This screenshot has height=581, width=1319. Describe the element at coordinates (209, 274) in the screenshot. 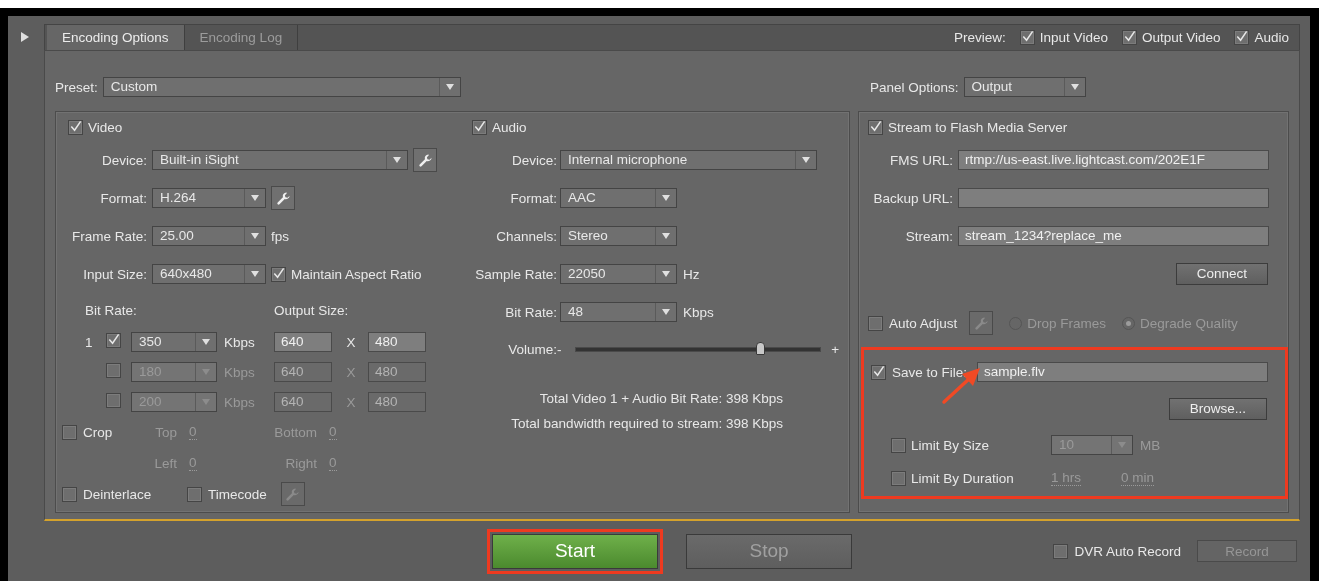

I see `dropdown: 640x480` at that location.